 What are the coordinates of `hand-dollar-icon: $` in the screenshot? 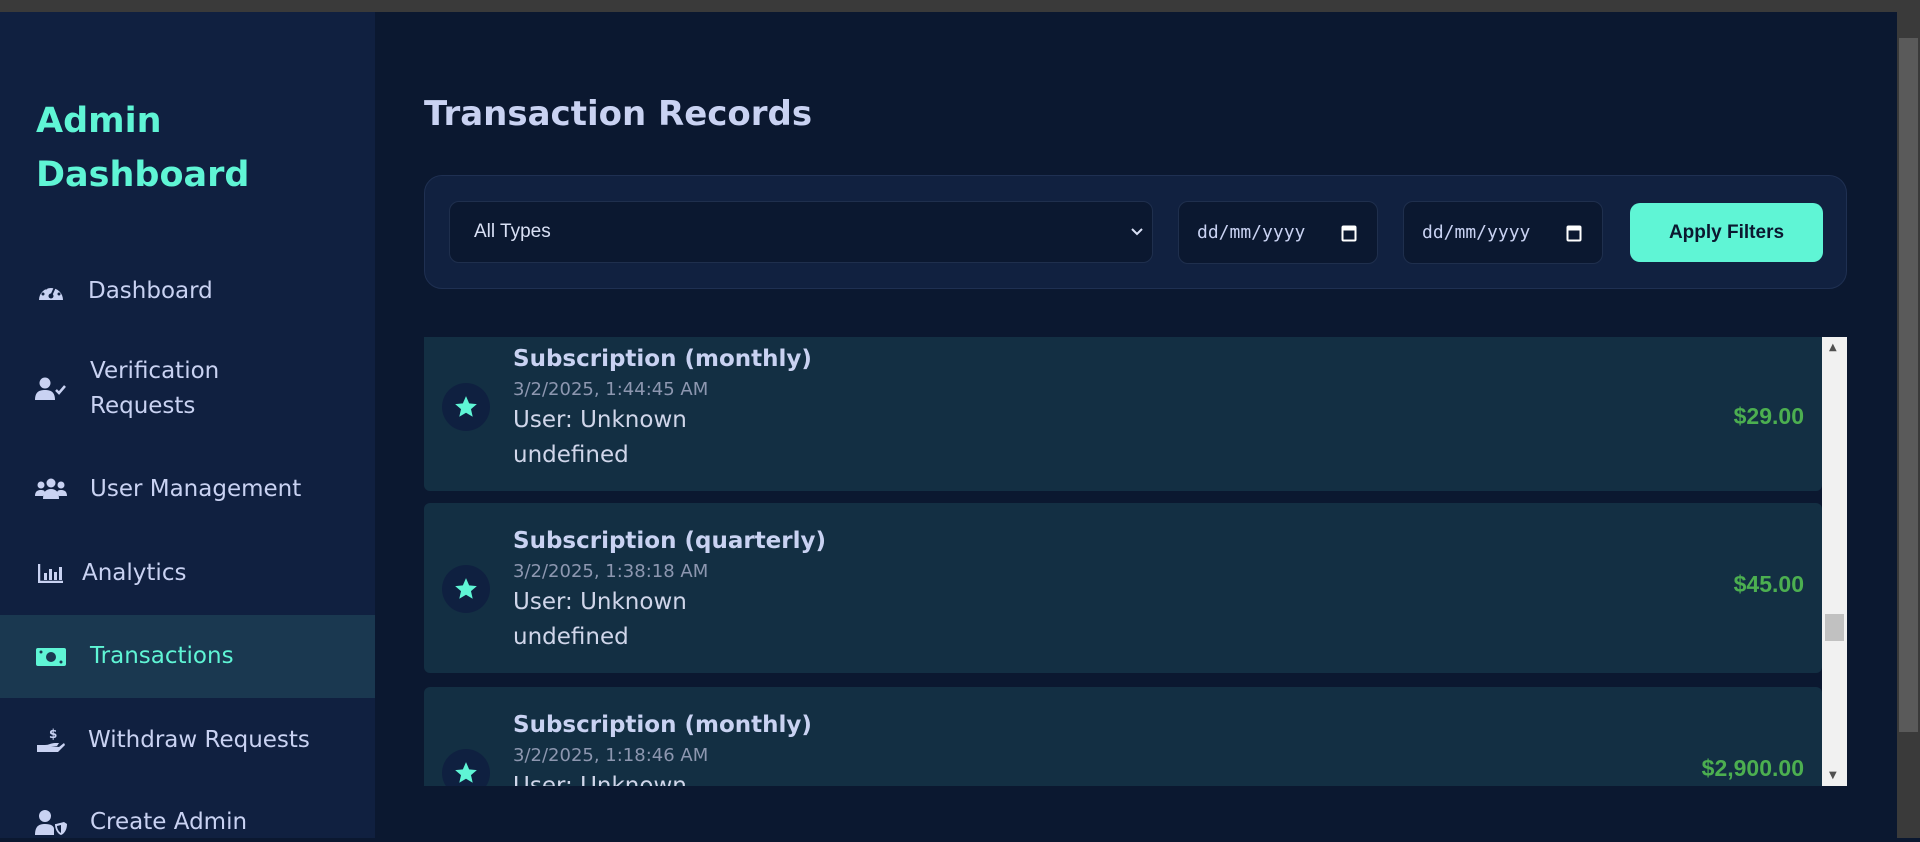 It's located at (51, 740).